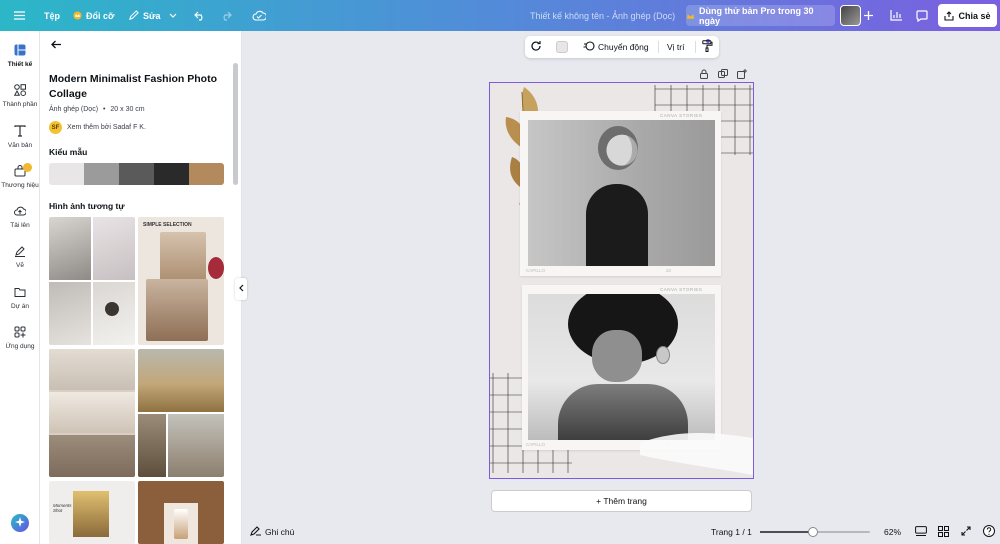  I want to click on share-button: Chia sẻ, so click(967, 15).